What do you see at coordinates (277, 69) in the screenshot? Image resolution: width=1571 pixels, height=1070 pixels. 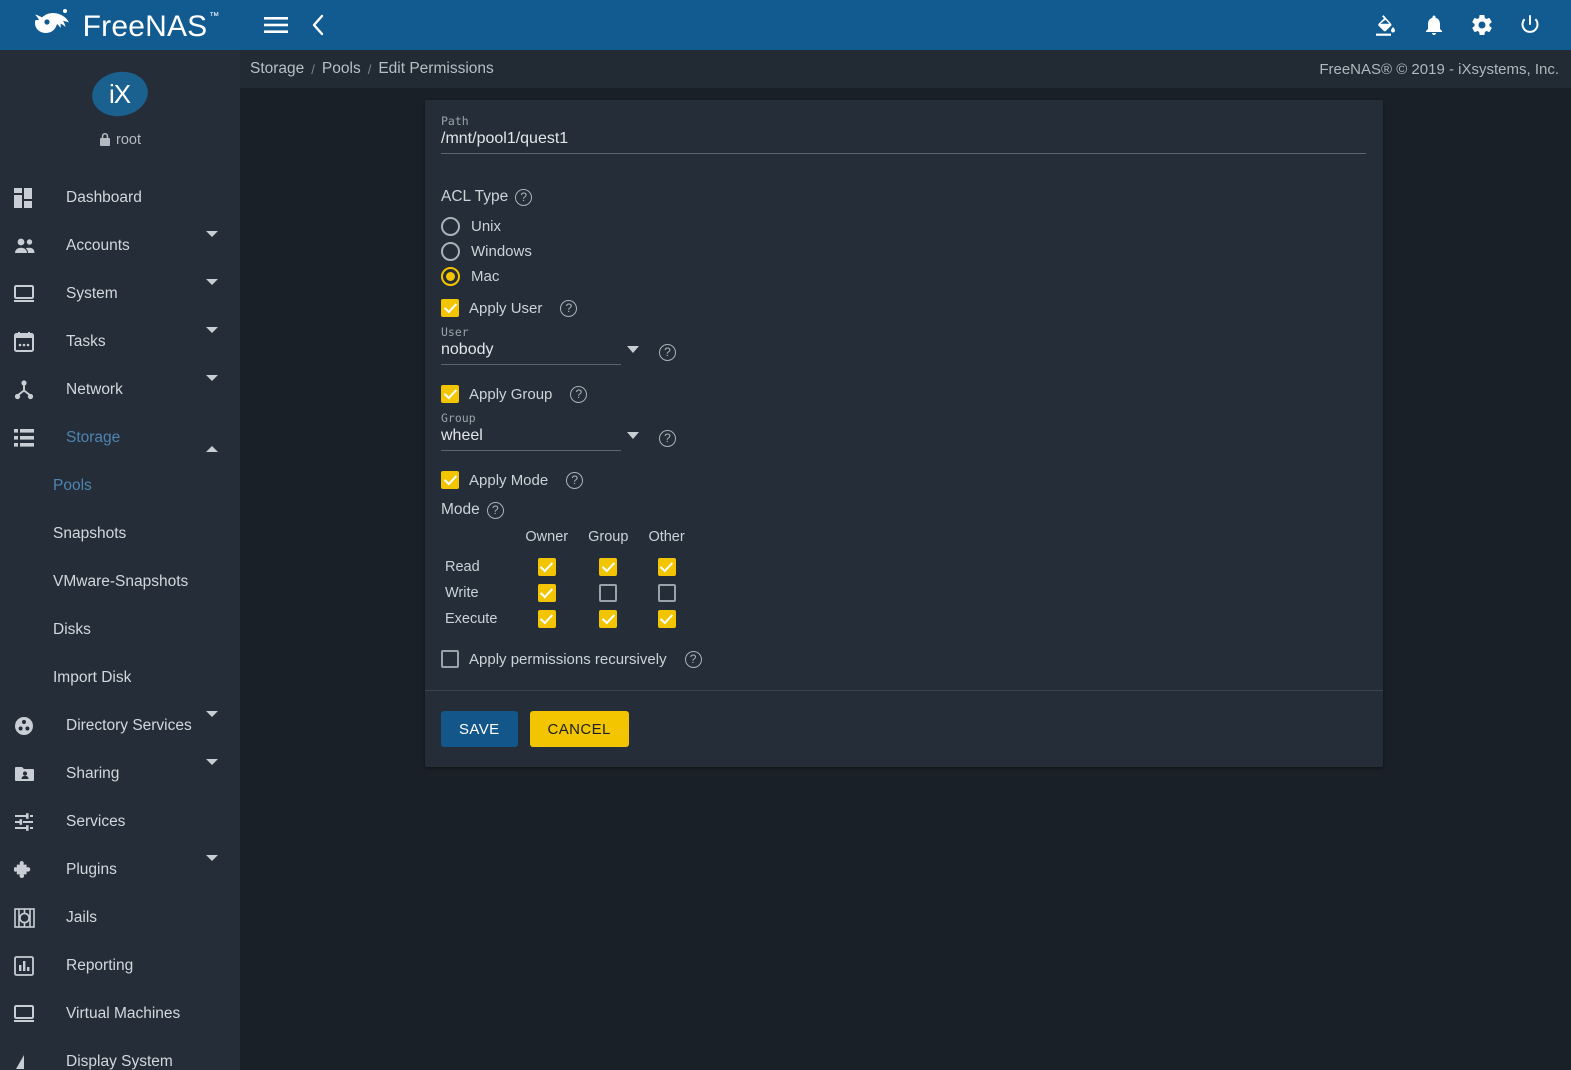 I see `breadcrumb-item-storage: Storage` at bounding box center [277, 69].